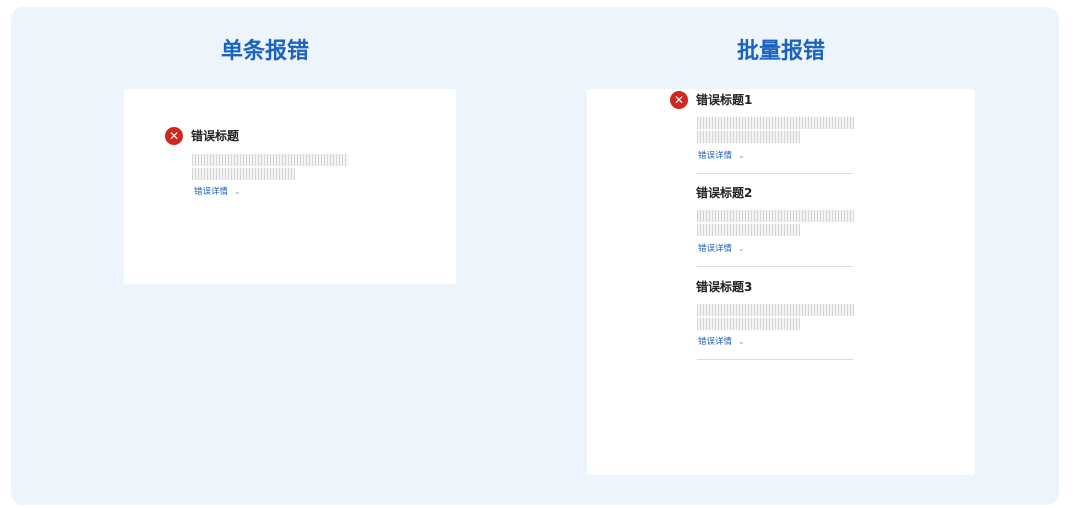  Describe the element at coordinates (215, 136) in the screenshot. I see `error-title: 错误标题` at that location.